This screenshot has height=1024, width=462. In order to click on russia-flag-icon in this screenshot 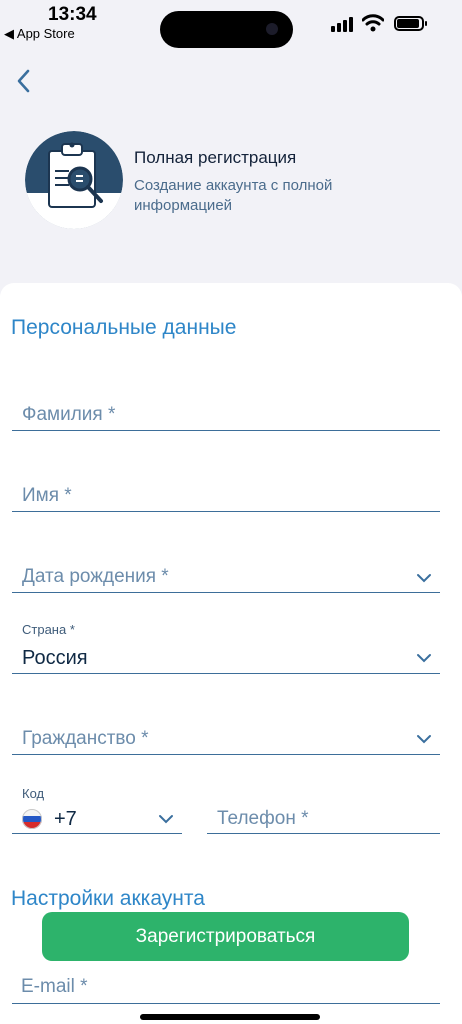, I will do `click(32, 819)`.